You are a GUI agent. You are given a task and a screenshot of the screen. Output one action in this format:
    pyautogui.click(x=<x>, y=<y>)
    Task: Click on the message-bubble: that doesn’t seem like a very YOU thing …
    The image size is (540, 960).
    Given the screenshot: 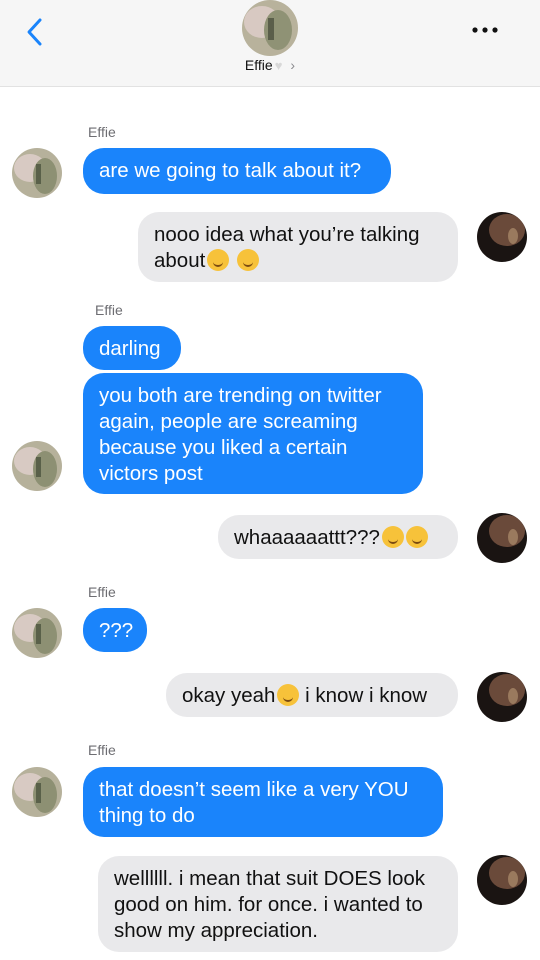 What is the action you would take?
    pyautogui.click(x=263, y=802)
    